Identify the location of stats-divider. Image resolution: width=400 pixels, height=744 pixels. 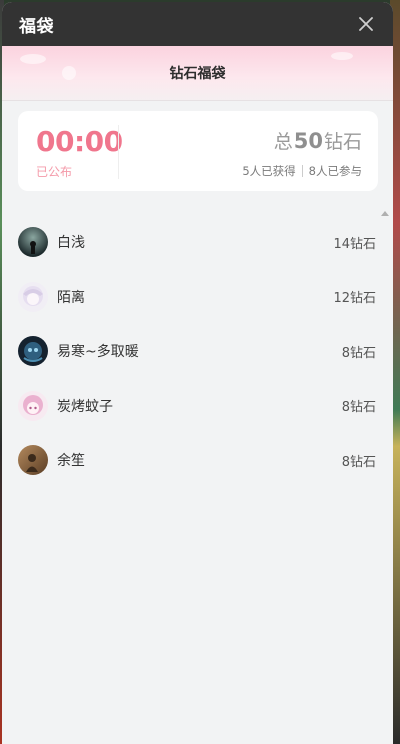
(302, 171).